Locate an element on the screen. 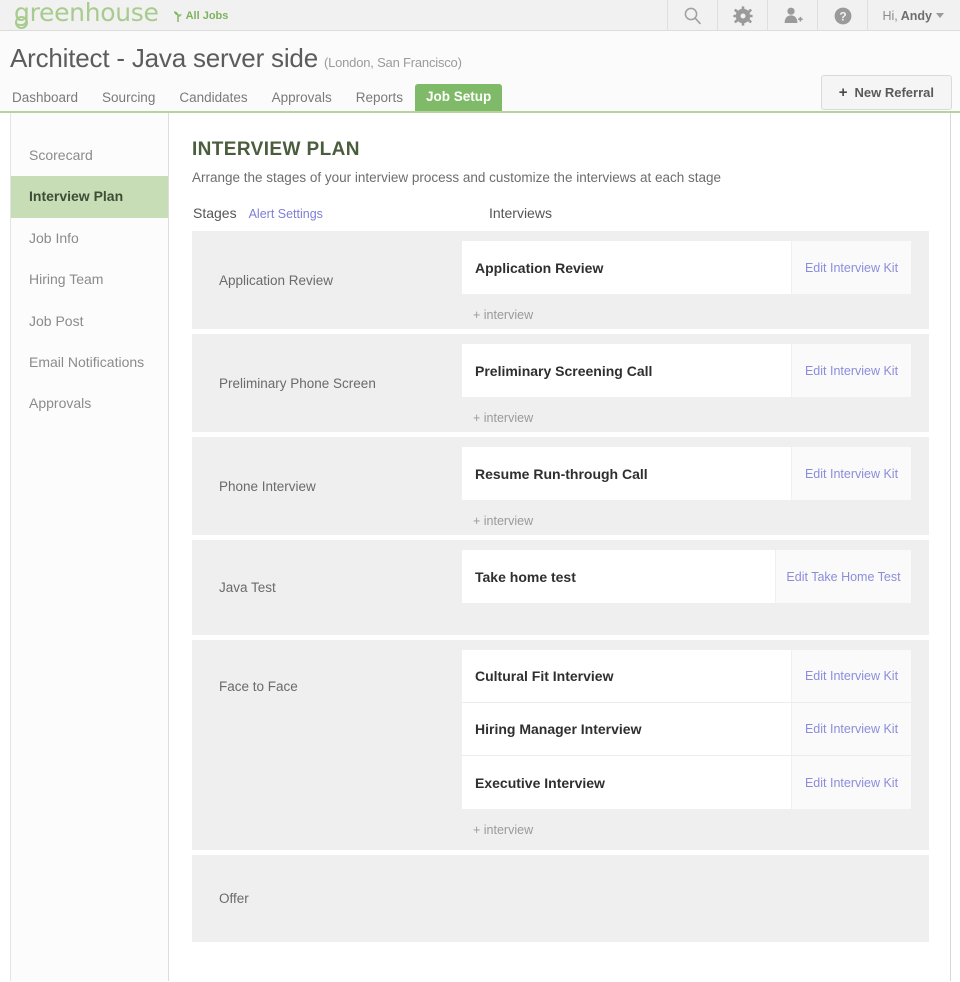  logo-text: greenhouse is located at coordinates (86, 13).